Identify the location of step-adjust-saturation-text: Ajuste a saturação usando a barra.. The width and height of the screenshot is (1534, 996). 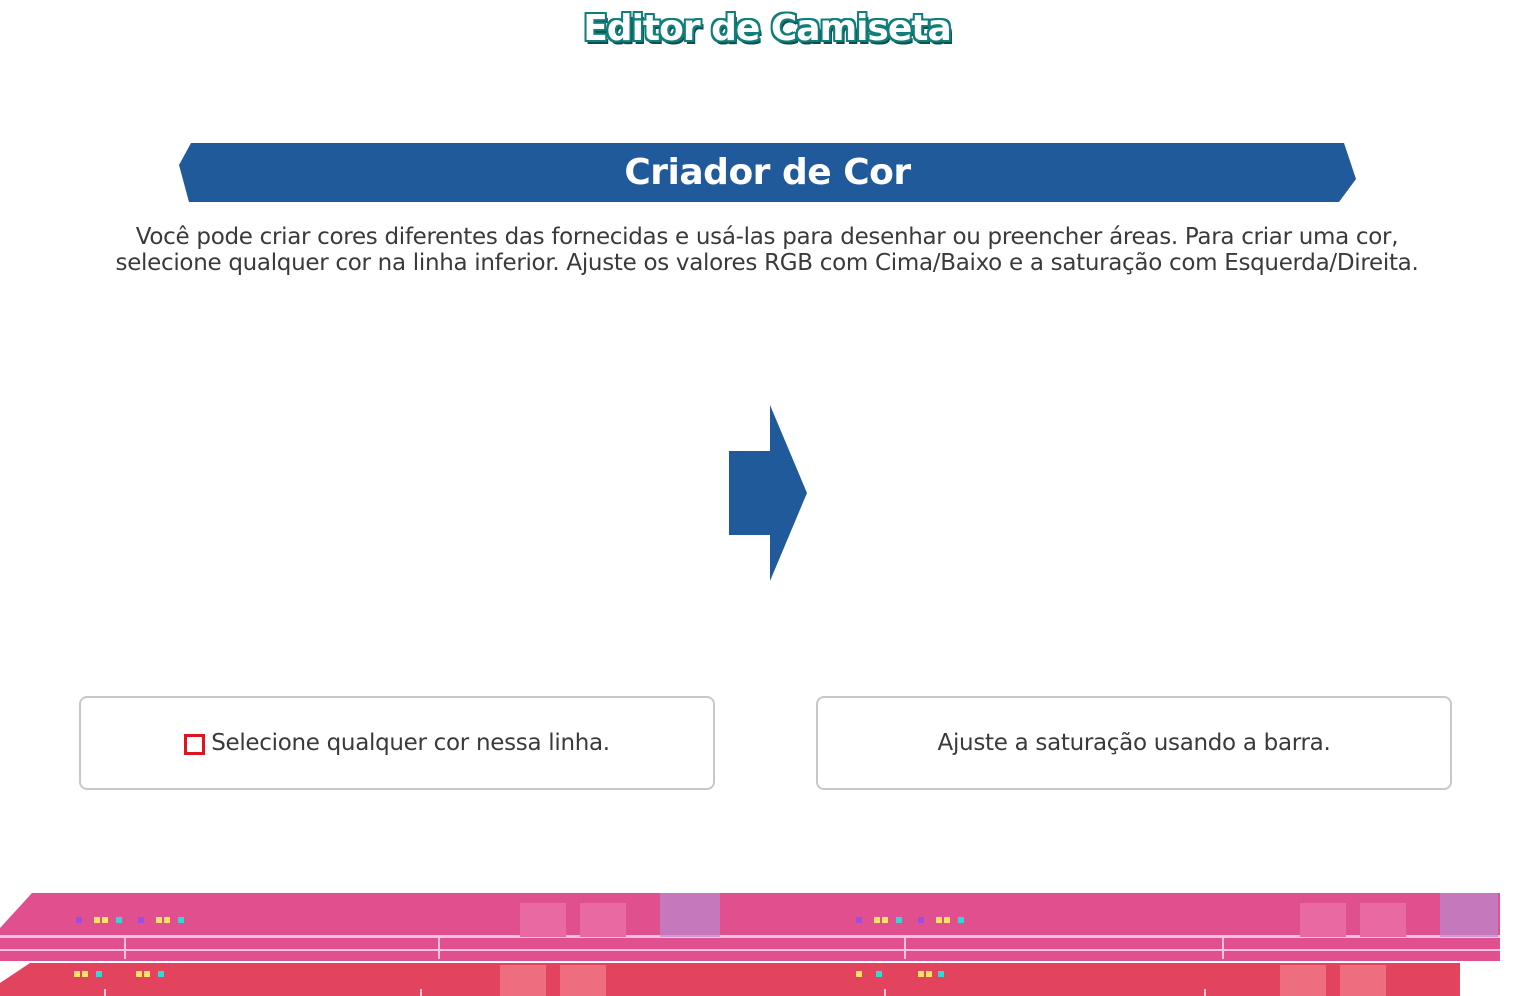
(1134, 743).